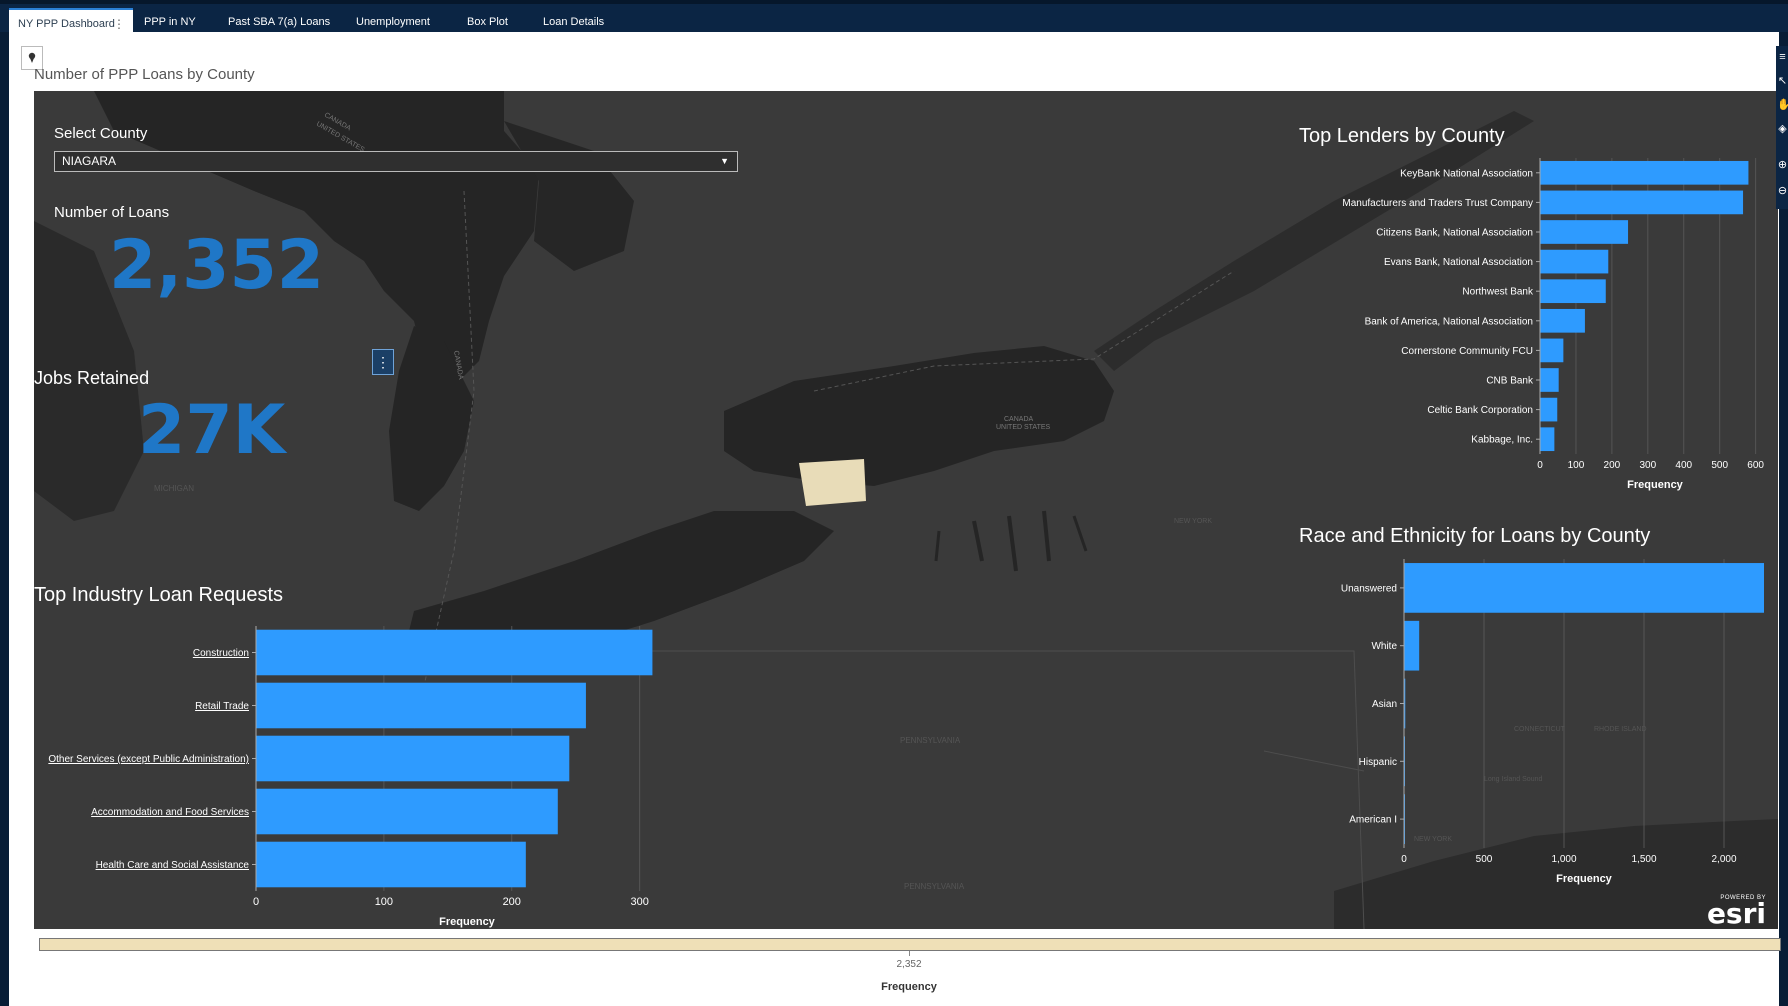 The width and height of the screenshot is (1788, 1006). Describe the element at coordinates (1475, 536) in the screenshot. I see `race-chart-title: Race and Ethnicity for Loans by County` at that location.